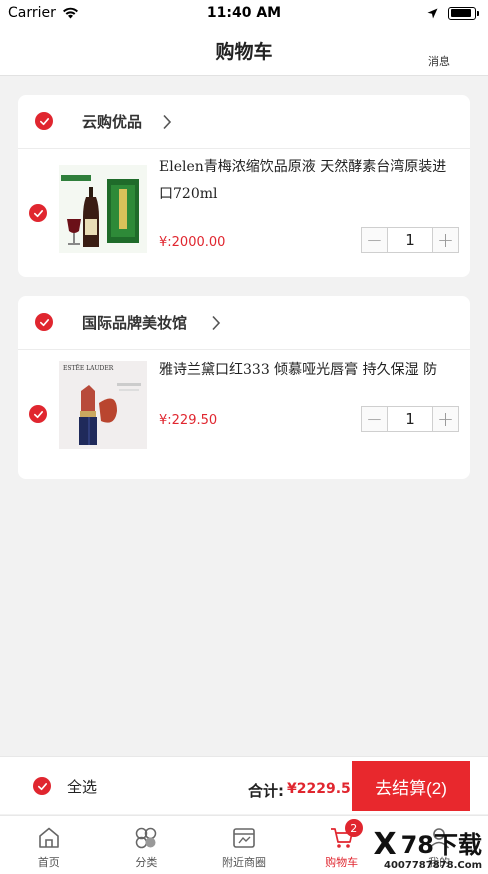 The height and width of the screenshot is (874, 488). What do you see at coordinates (461, 13) in the screenshot?
I see `battery-level` at bounding box center [461, 13].